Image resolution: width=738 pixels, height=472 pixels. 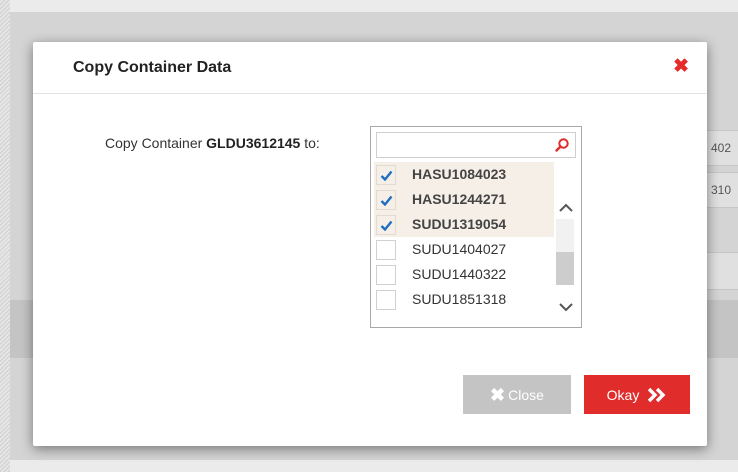 What do you see at coordinates (459, 274) in the screenshot?
I see `list-item-label: SUDU1440322` at bounding box center [459, 274].